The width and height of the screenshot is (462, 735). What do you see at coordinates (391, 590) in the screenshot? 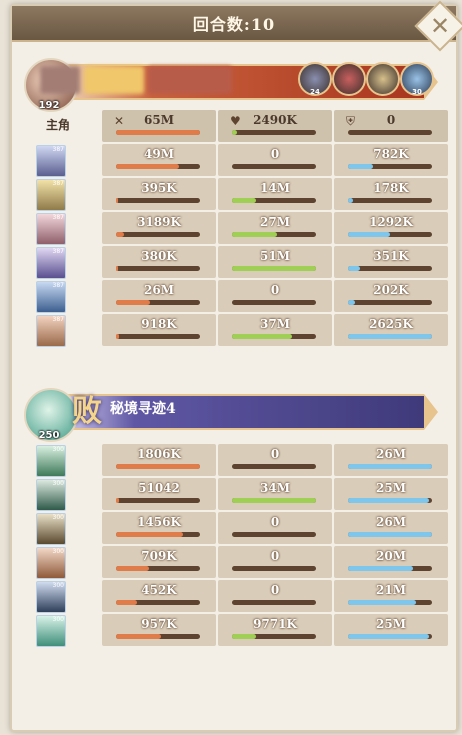
I see `shield-value: 21M` at bounding box center [391, 590].